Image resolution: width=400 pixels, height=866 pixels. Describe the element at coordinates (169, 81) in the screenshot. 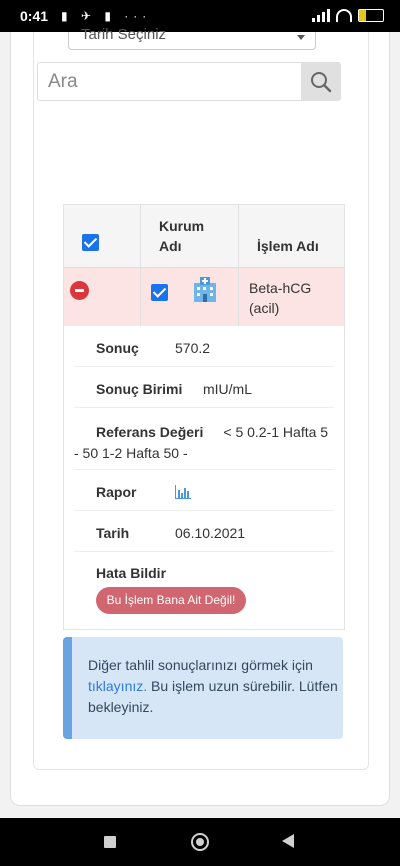

I see `search-input` at that location.